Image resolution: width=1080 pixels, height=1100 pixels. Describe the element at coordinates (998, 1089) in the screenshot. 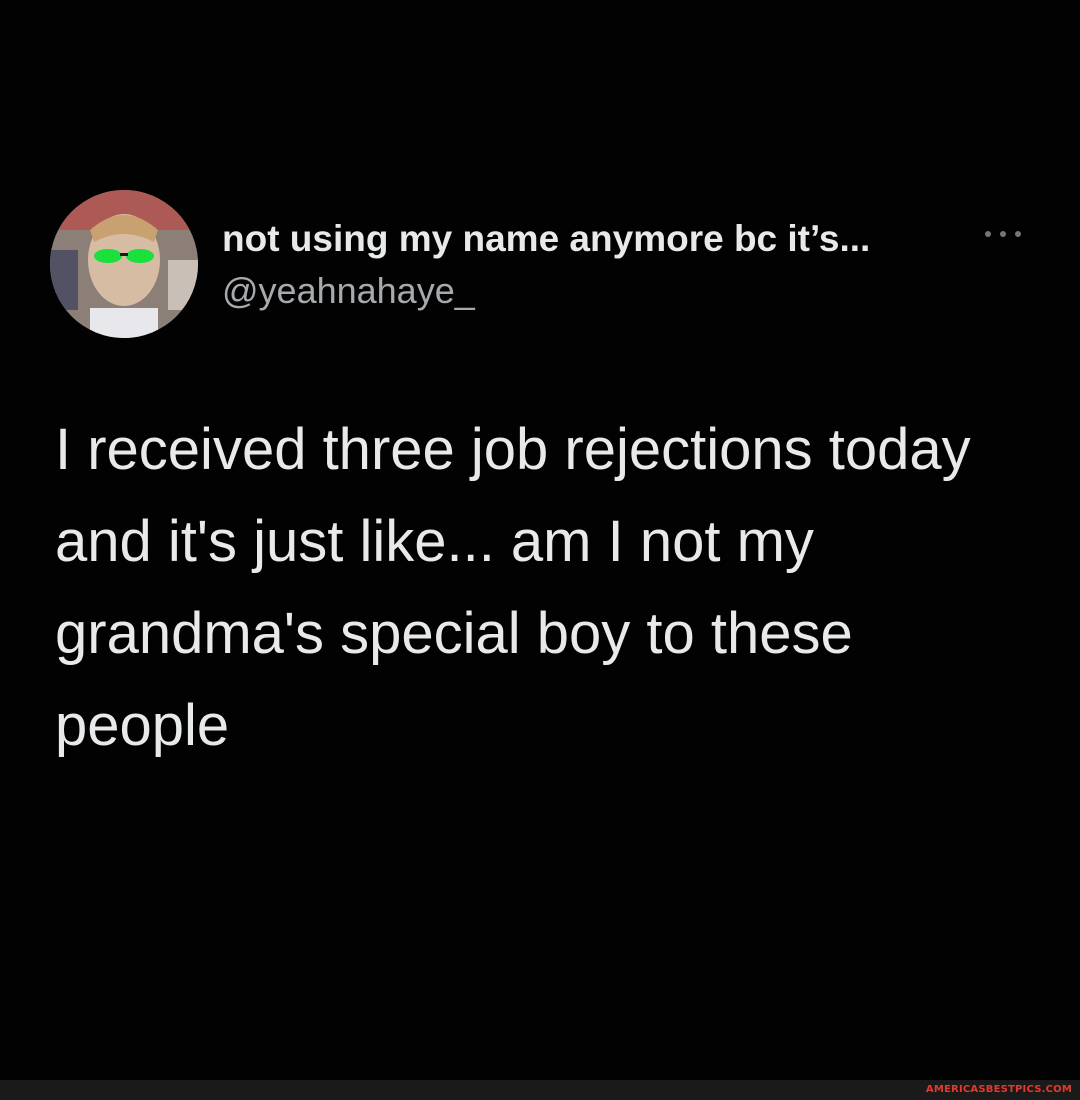

I see `watermark-text: AMERICASBESTPICS.COM` at that location.